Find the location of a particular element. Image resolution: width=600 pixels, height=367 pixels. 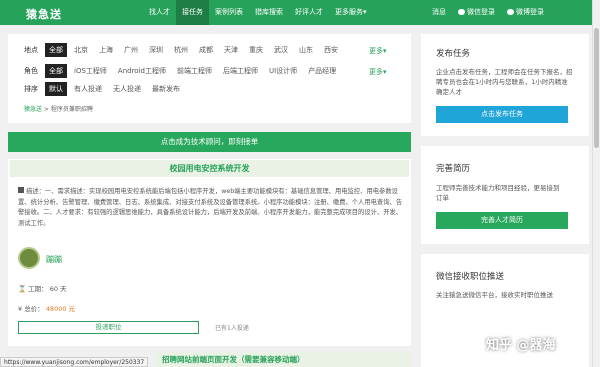

resume-text: 工程师完善技术能力和项目经验，更易接到订单 is located at coordinates (498, 193).